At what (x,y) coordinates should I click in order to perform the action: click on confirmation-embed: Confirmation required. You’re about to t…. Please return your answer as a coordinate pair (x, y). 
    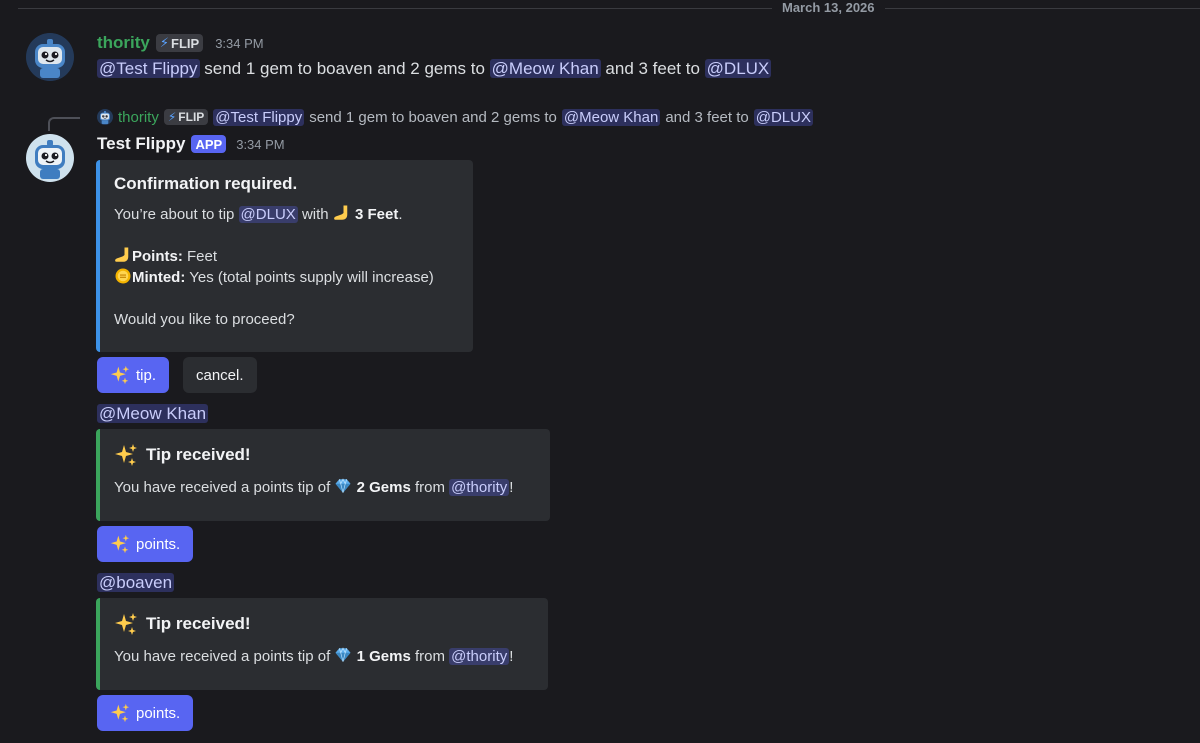
    Looking at the image, I should click on (284, 256).